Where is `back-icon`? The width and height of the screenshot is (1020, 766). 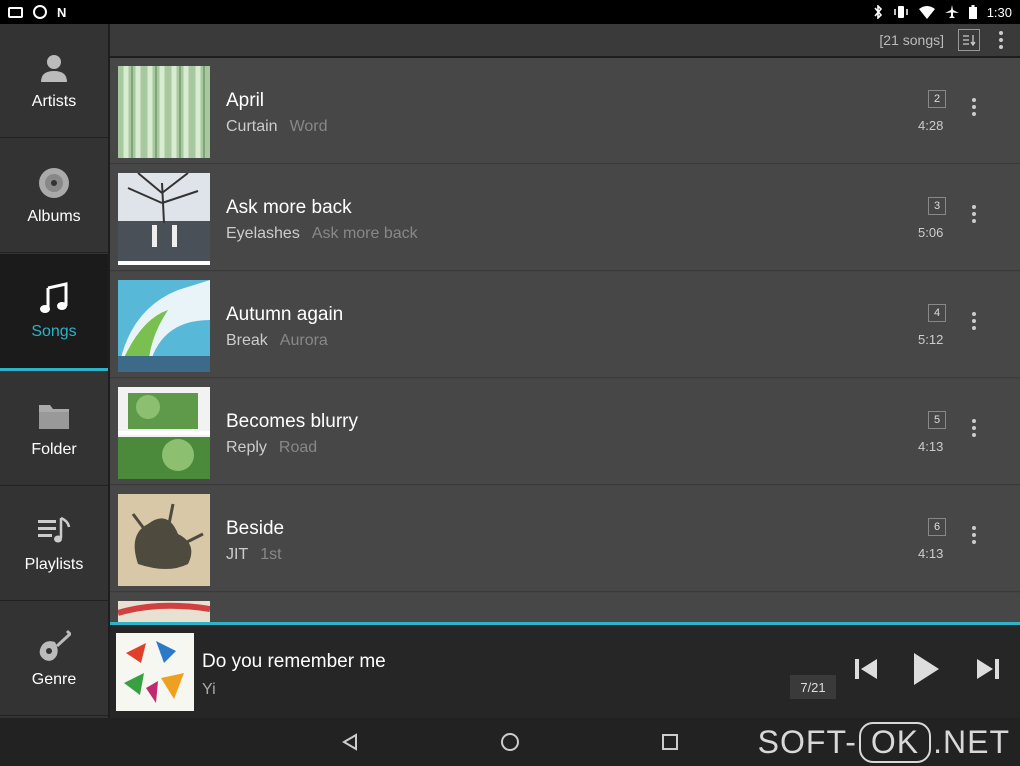 back-icon is located at coordinates (349, 742).